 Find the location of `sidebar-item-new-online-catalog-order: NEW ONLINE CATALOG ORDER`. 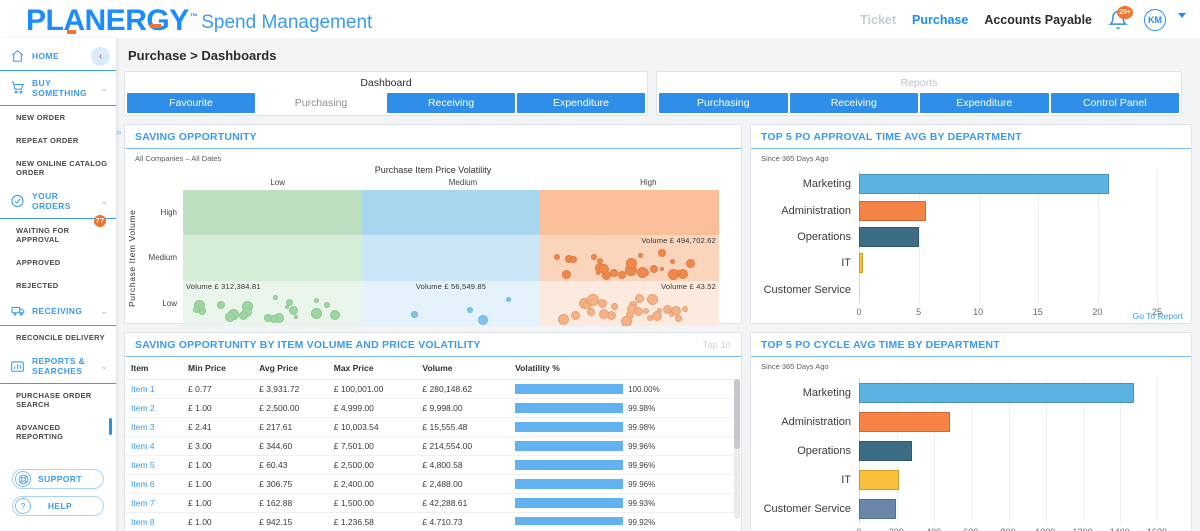

sidebar-item-new-online-catalog-order: NEW ONLINE CATALOG ORDER is located at coordinates (58, 168).